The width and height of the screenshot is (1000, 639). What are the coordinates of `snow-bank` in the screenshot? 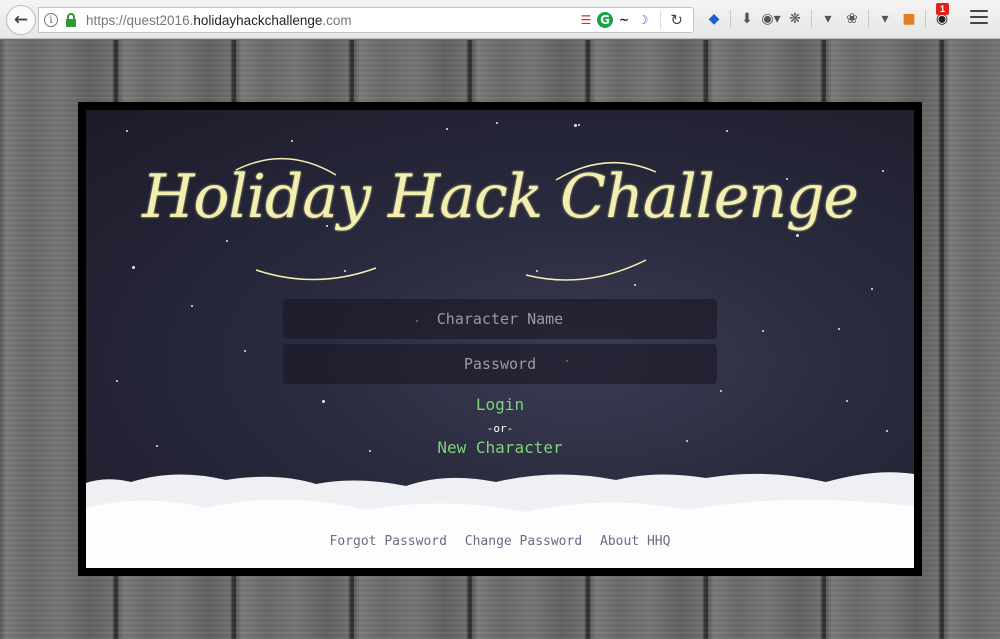 It's located at (500, 520).